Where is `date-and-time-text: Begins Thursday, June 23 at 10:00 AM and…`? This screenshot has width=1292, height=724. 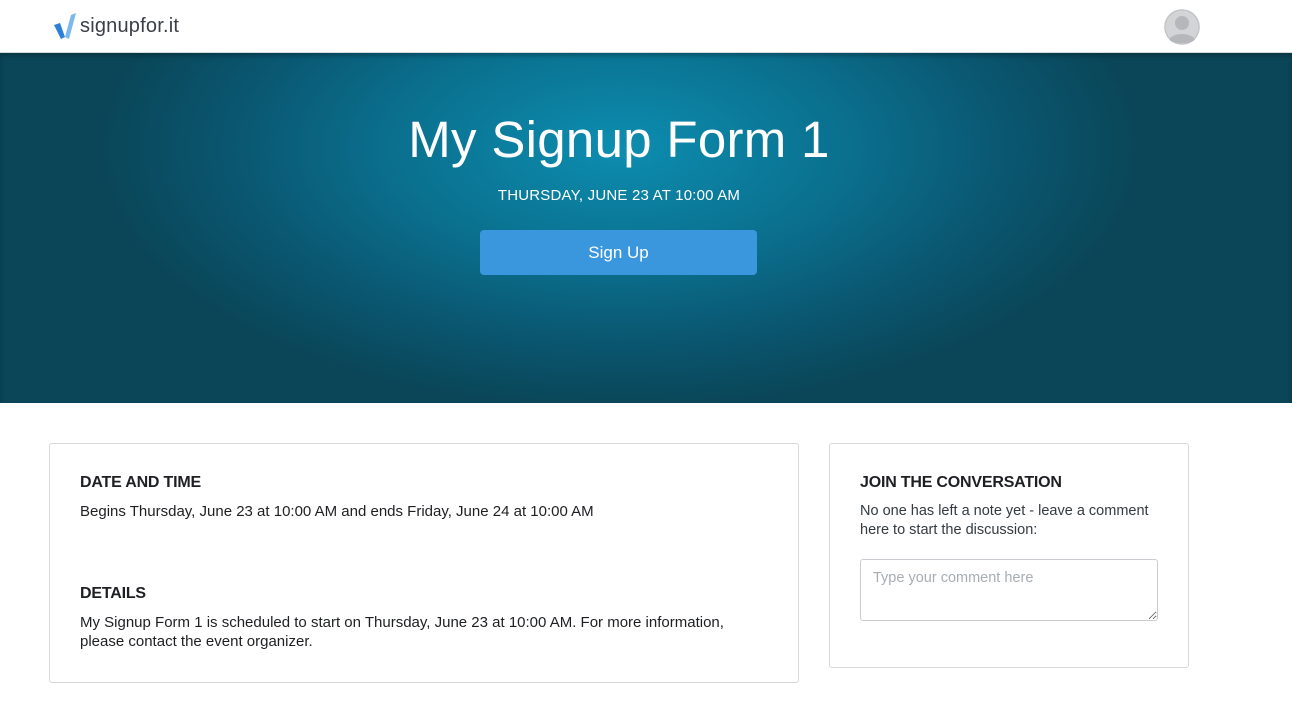
date-and-time-text: Begins Thursday, June 23 at 10:00 AM and… is located at coordinates (337, 511).